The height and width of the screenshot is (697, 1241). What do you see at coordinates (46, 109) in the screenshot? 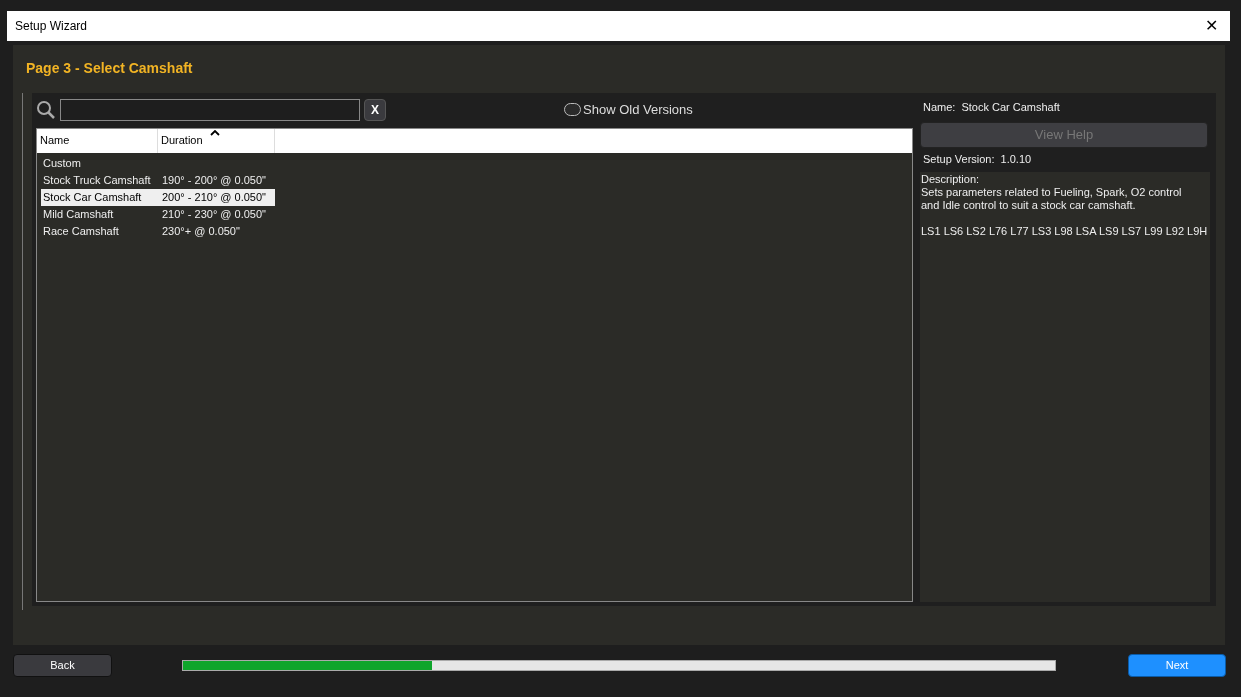
I see `search-icon` at bounding box center [46, 109].